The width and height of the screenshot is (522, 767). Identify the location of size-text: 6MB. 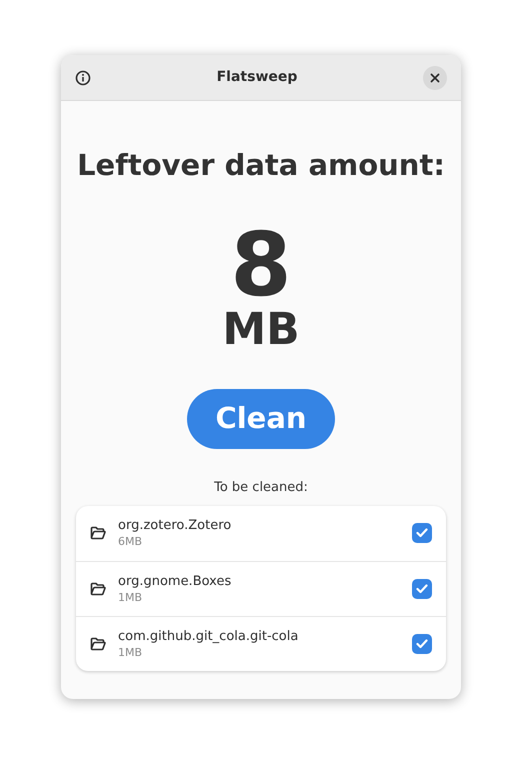
(131, 542).